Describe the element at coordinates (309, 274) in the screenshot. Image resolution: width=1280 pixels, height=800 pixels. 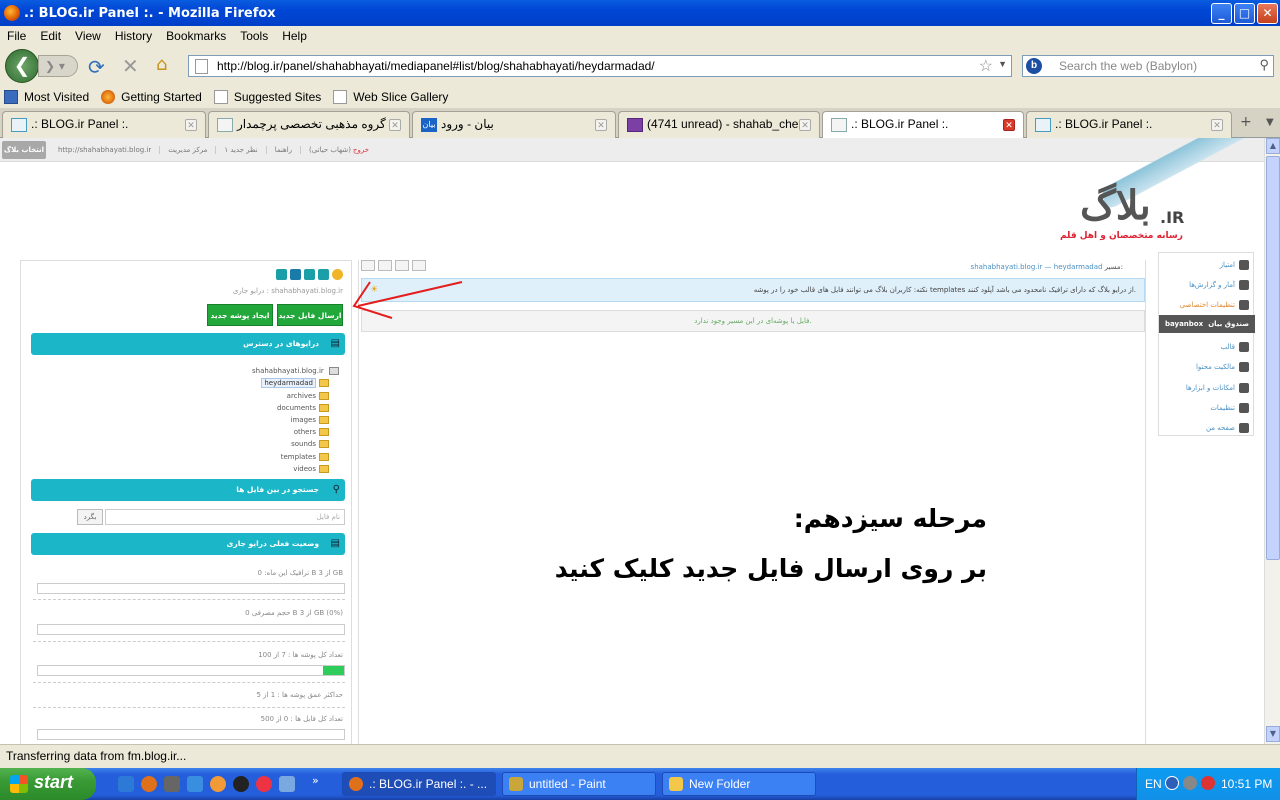
I see `gear-icon` at that location.